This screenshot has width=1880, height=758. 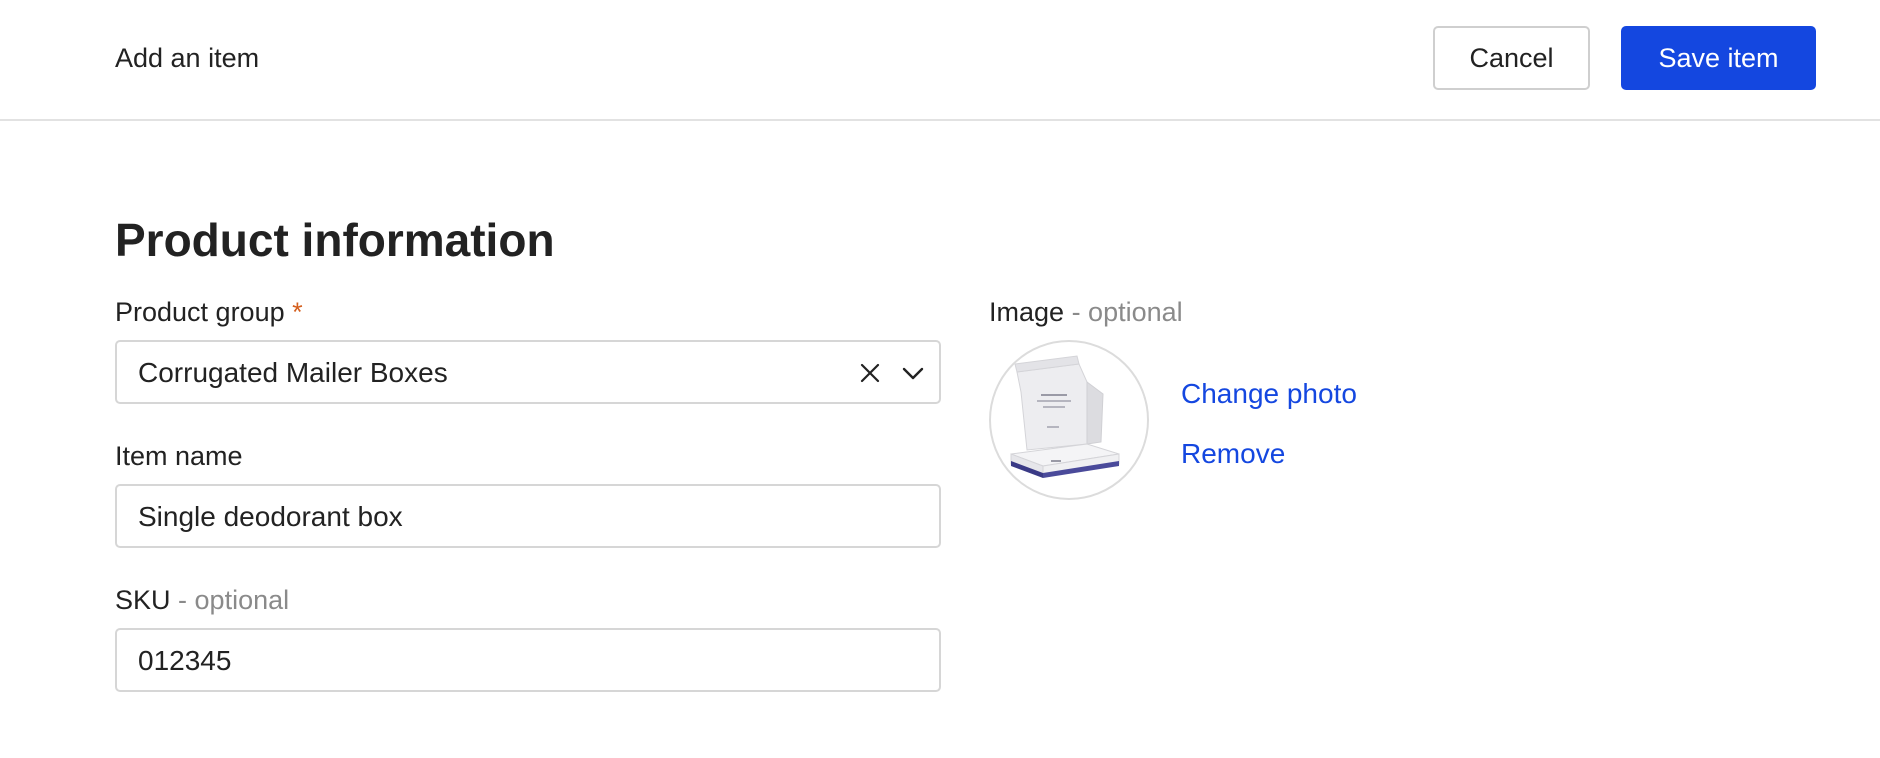 I want to click on sku-optional-suffix: - optional, so click(x=234, y=600).